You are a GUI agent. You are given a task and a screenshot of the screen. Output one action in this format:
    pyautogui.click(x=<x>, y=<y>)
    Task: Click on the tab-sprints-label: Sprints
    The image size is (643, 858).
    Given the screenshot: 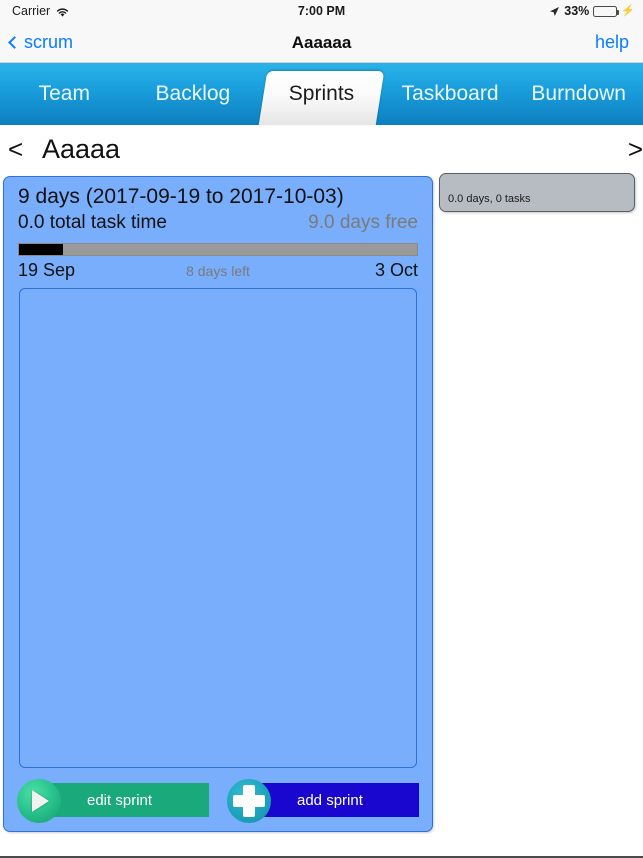 What is the action you would take?
    pyautogui.click(x=321, y=93)
    